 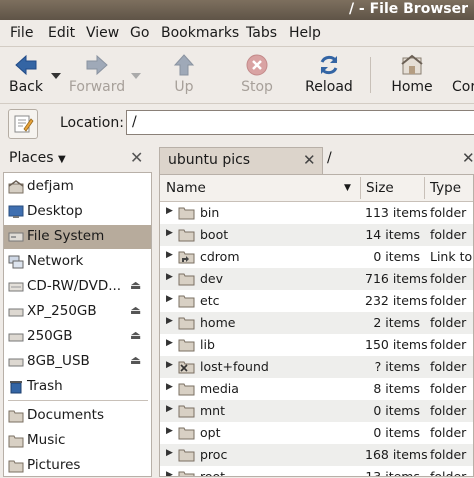 What do you see at coordinates (16, 387) in the screenshot?
I see `trash-icon` at bounding box center [16, 387].